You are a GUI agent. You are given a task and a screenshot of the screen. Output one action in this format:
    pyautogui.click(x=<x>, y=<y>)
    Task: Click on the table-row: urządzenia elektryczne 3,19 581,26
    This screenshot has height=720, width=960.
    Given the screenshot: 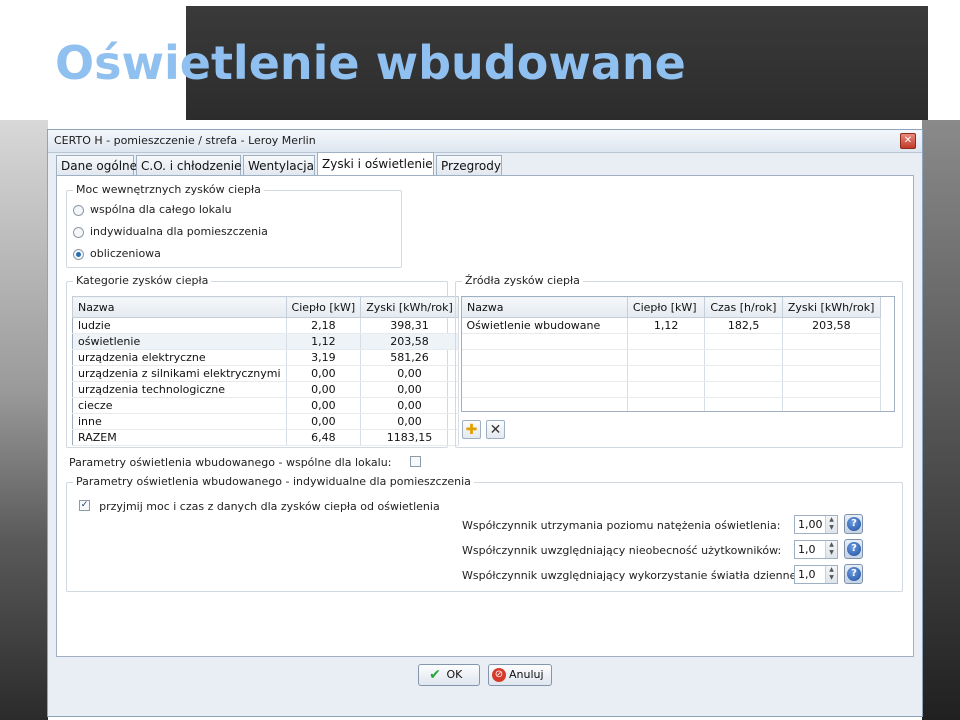 What is the action you would take?
    pyautogui.click(x=265, y=357)
    